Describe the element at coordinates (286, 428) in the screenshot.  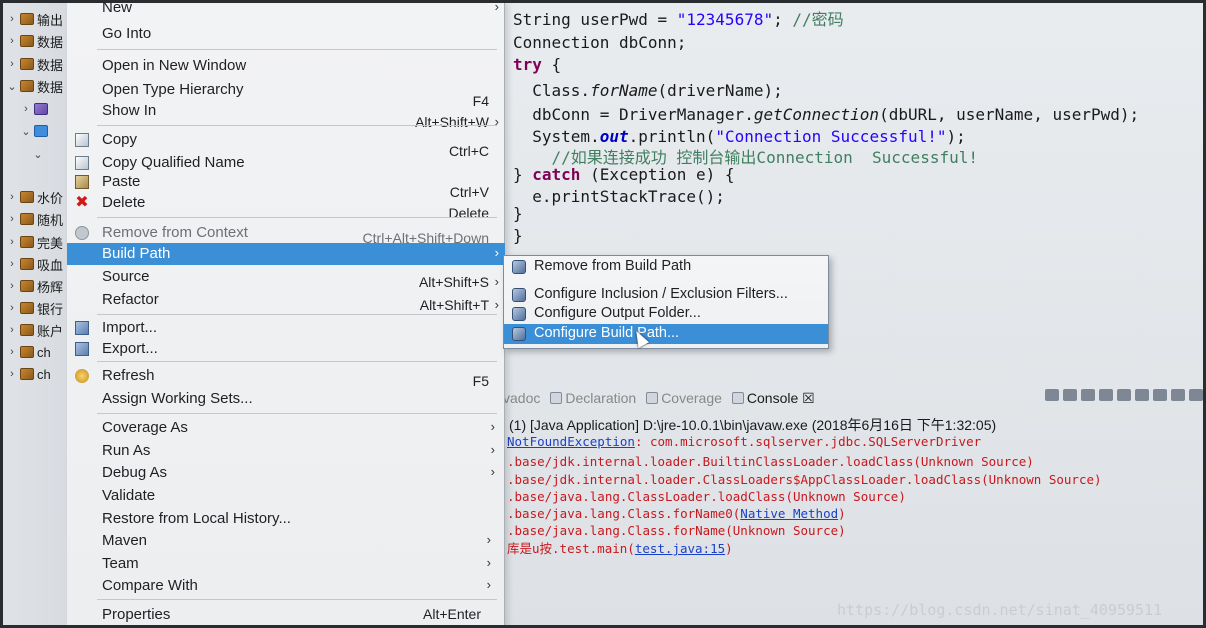
I see `menu-item-coverage-as: Coverage As ›` at that location.